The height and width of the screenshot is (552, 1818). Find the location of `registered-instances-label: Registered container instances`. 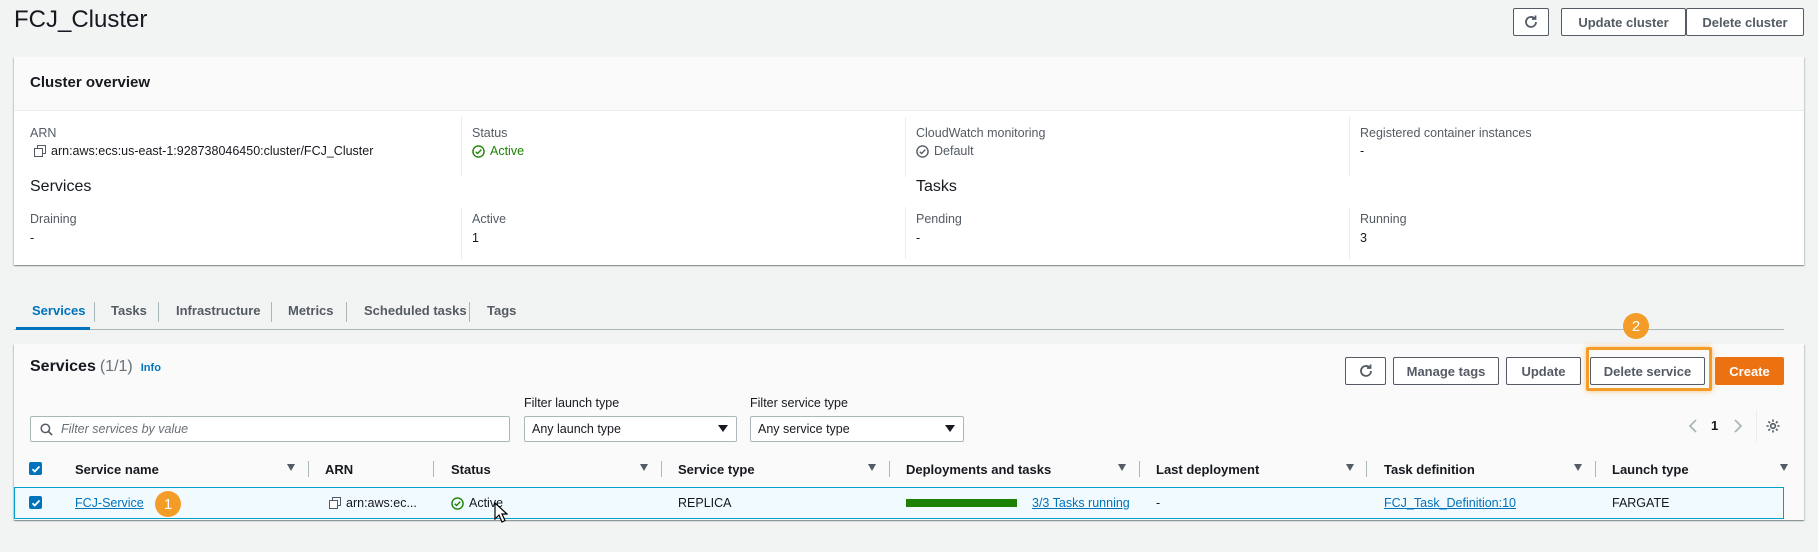

registered-instances-label: Registered container instances is located at coordinates (1446, 133).